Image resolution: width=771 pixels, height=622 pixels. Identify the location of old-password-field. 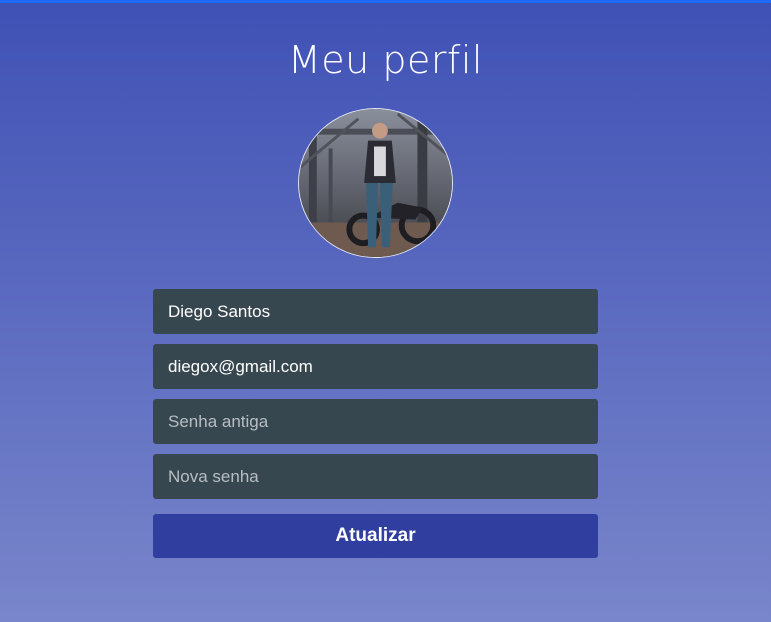
(375, 421).